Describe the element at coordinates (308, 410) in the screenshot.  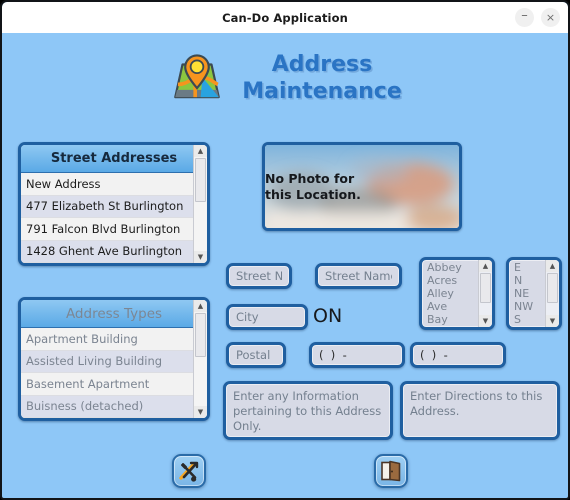
I see `address-information-textarea` at that location.